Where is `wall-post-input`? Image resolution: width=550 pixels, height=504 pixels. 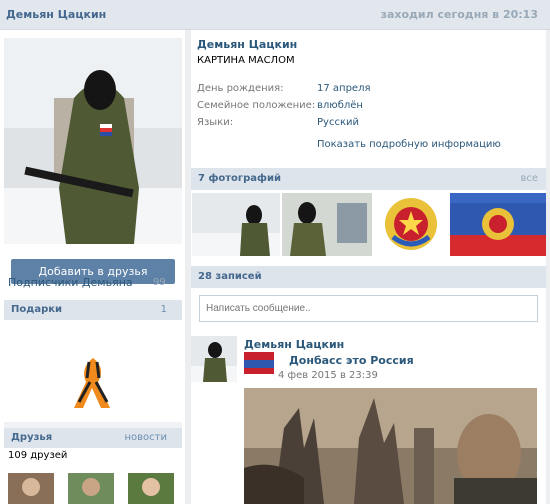 wall-post-input is located at coordinates (368, 308).